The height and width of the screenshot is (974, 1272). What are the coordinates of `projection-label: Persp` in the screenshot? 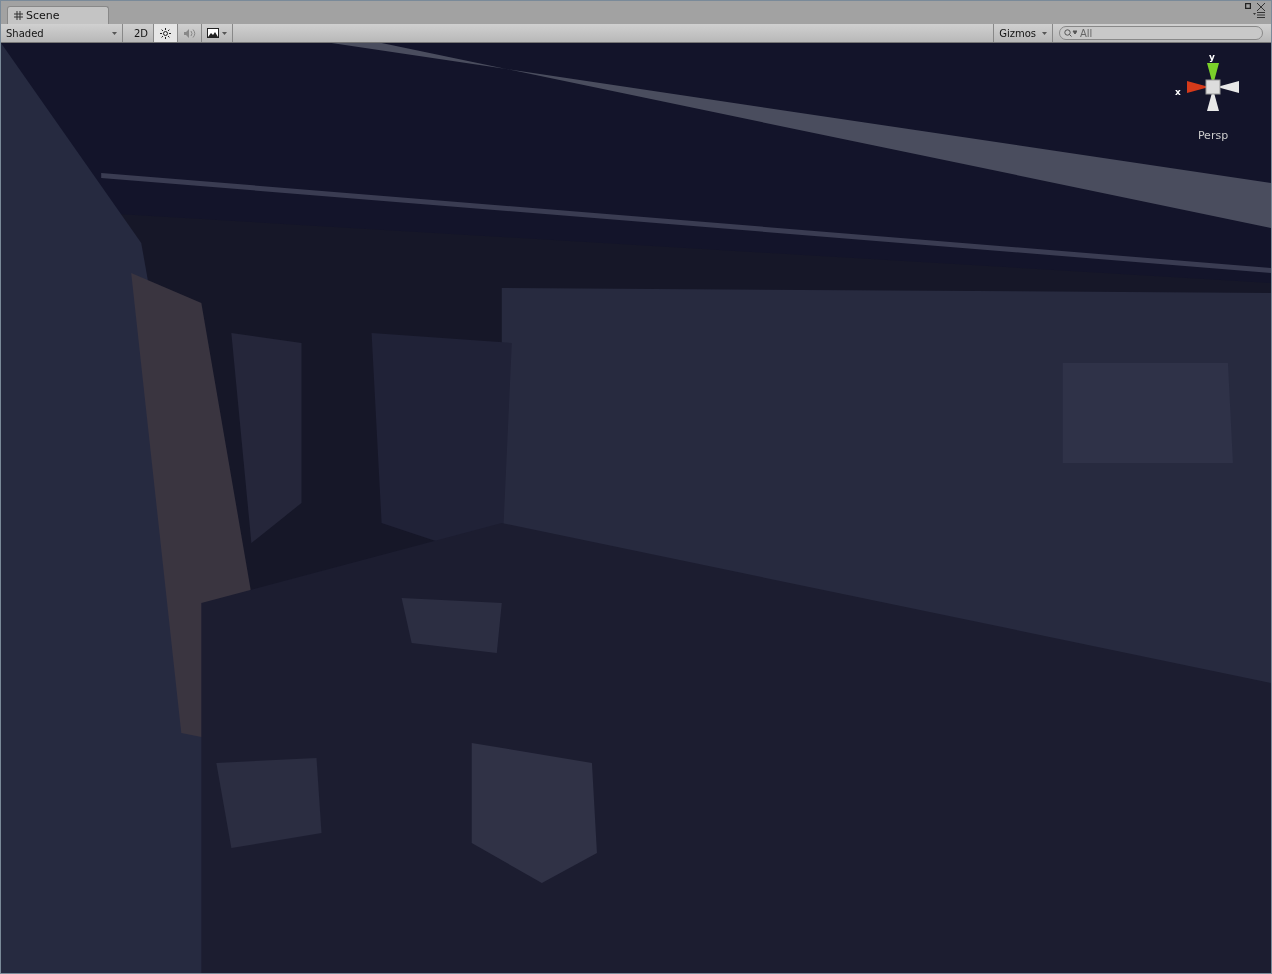 It's located at (1213, 135).